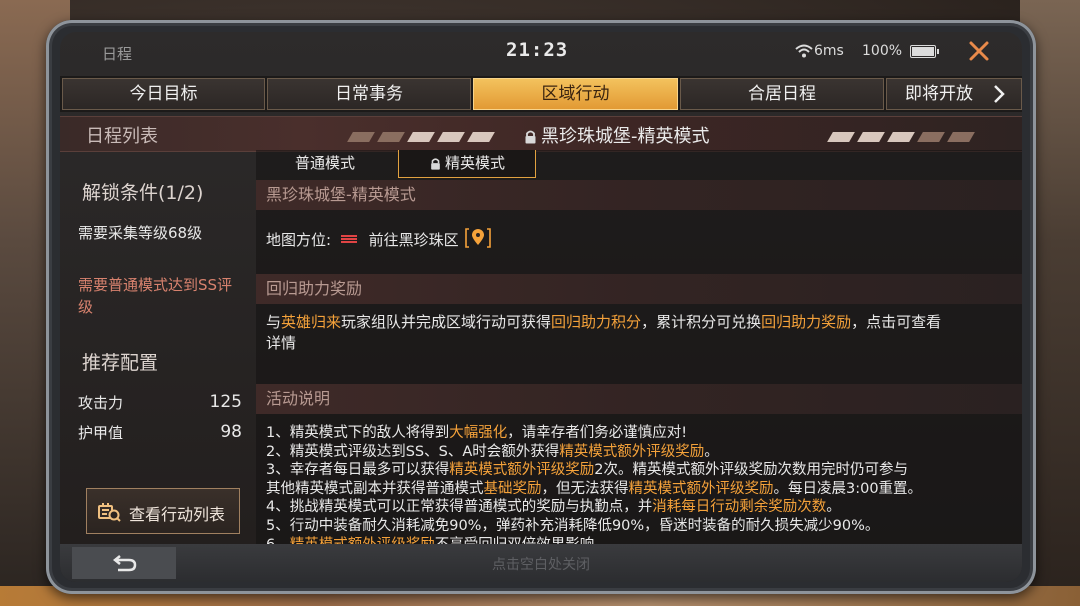 This screenshot has width=1080, height=606. What do you see at coordinates (639, 195) in the screenshot?
I see `section-title: 黑珍珠城堡-精英模式` at bounding box center [639, 195].